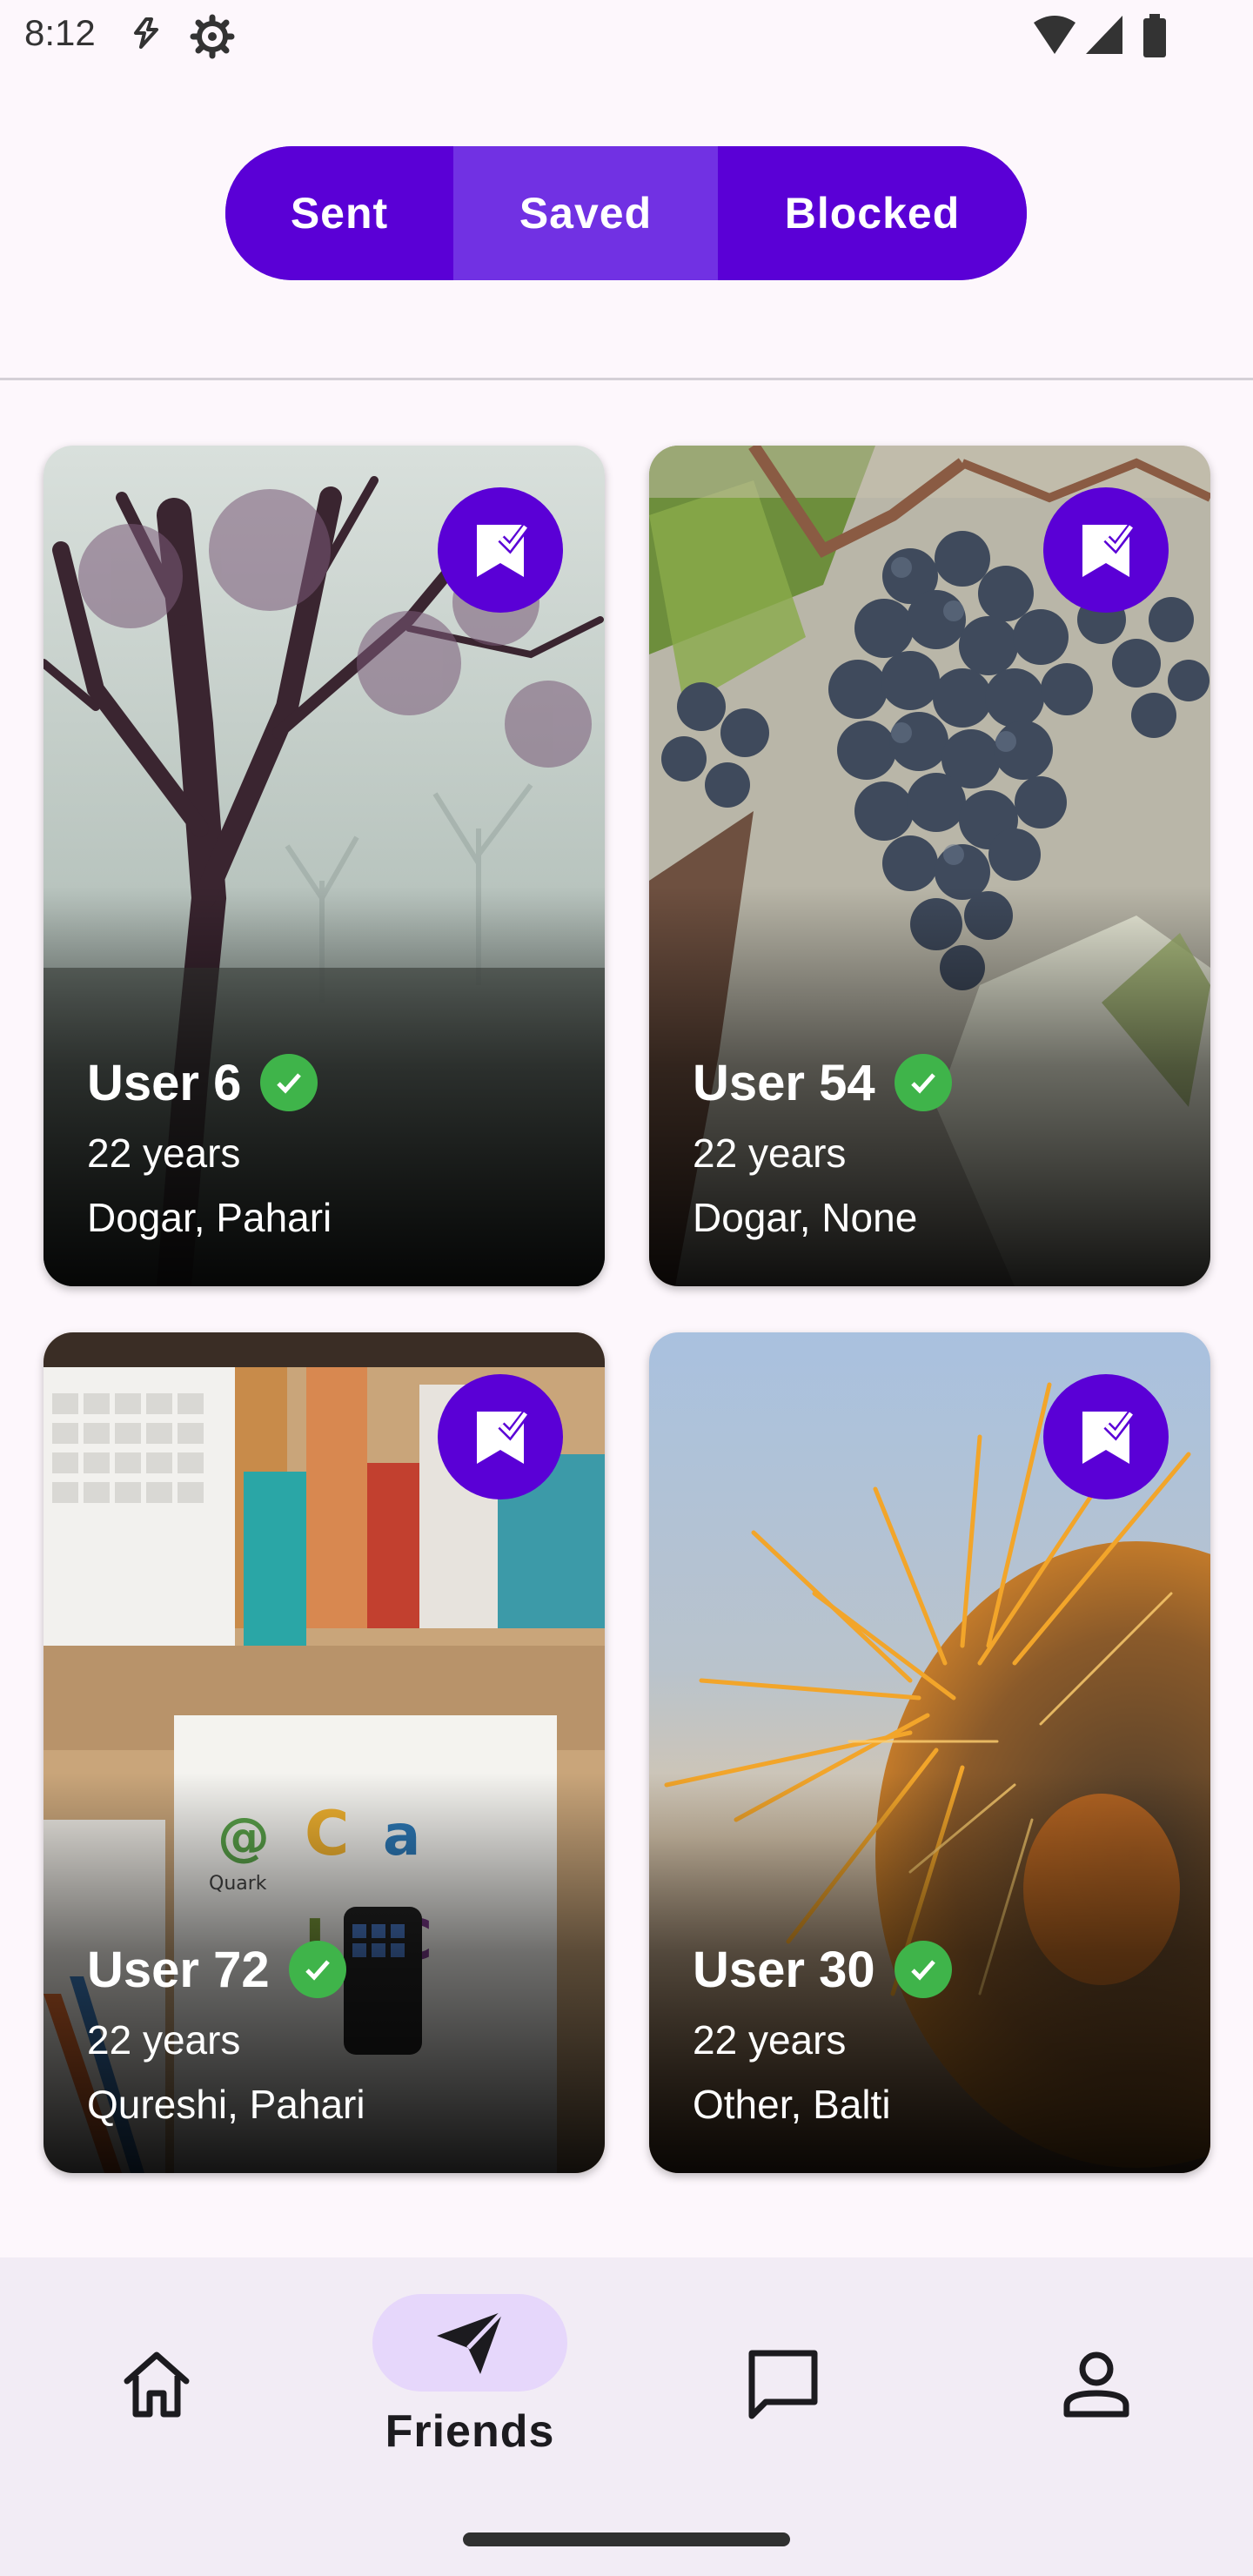  I want to click on home-icon, so click(157, 2384).